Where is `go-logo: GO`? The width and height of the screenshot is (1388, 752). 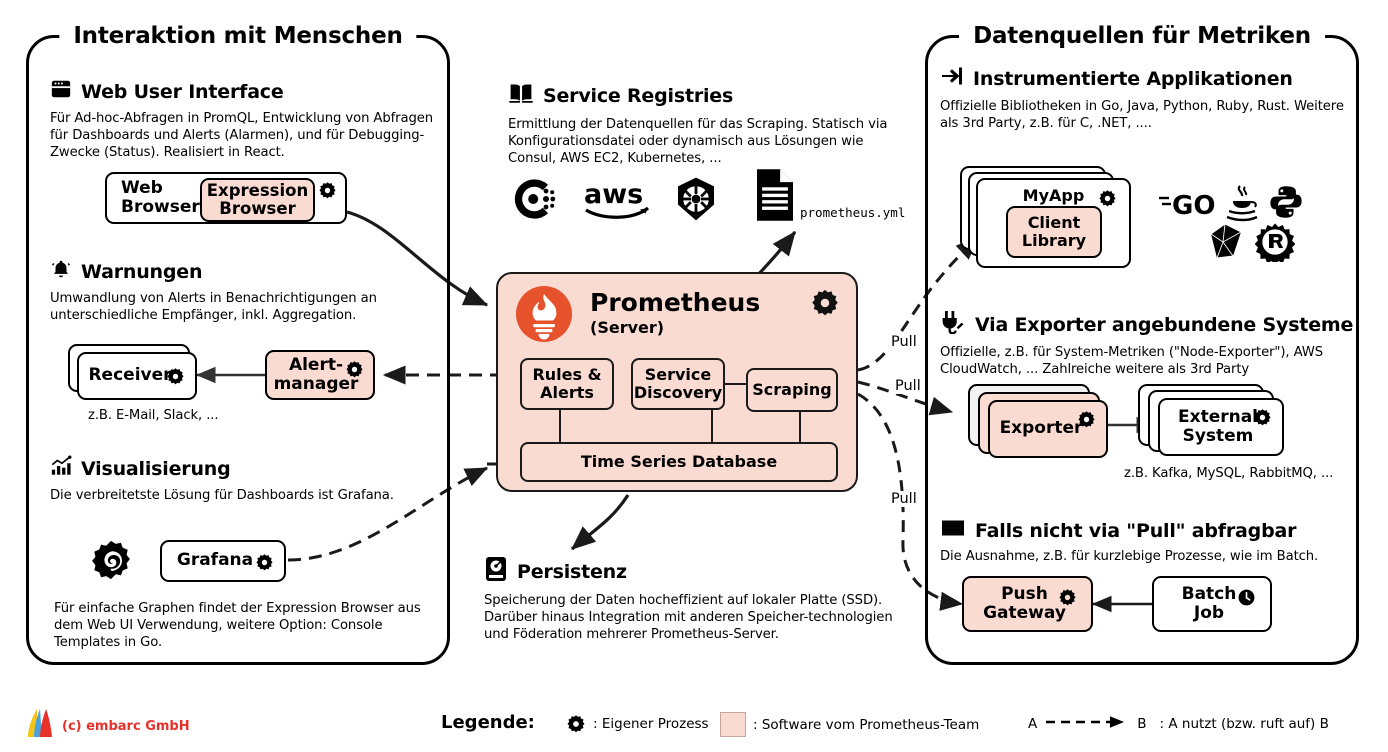 go-logo: GO is located at coordinates (1189, 207).